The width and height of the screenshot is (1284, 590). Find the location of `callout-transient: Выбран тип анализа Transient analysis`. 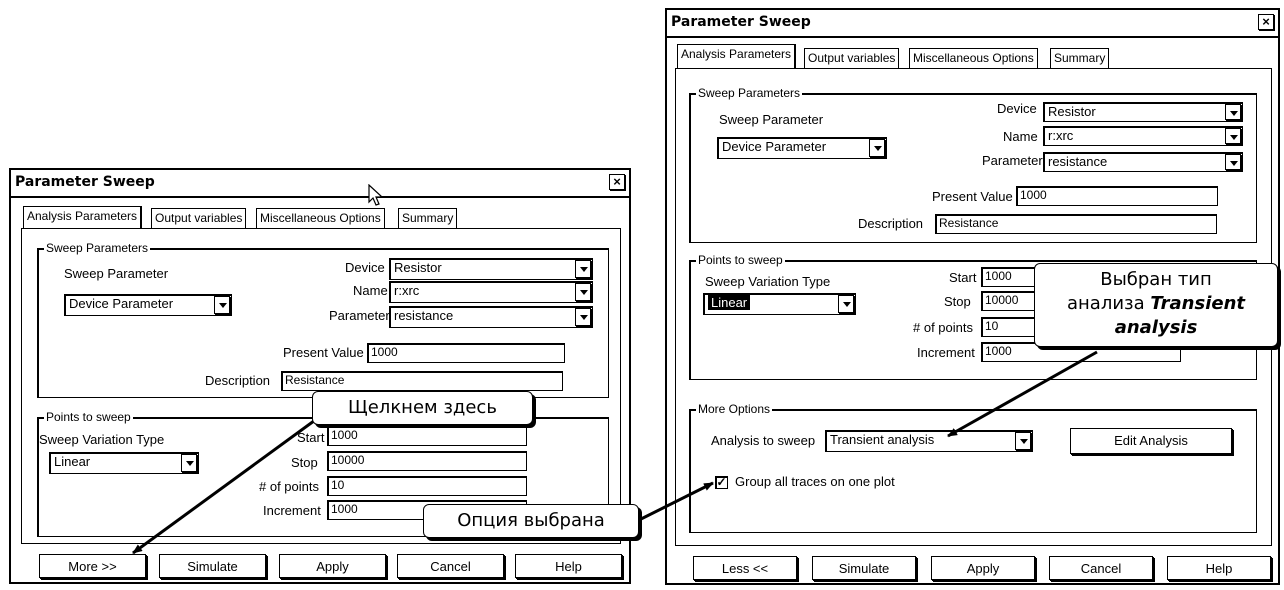

callout-transient: Выбран тип анализа Transient analysis is located at coordinates (1156, 305).